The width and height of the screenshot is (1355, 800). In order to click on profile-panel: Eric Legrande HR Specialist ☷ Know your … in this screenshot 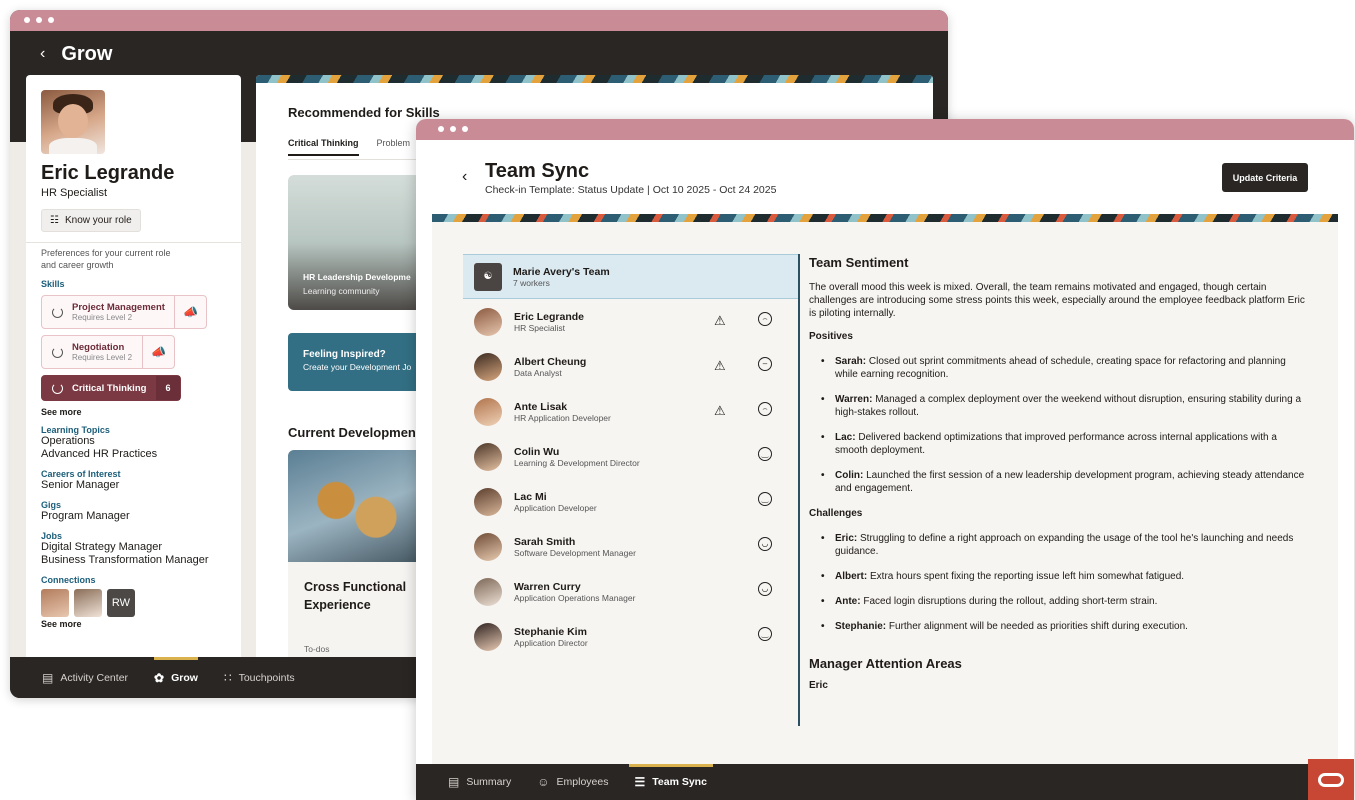, I will do `click(133, 366)`.